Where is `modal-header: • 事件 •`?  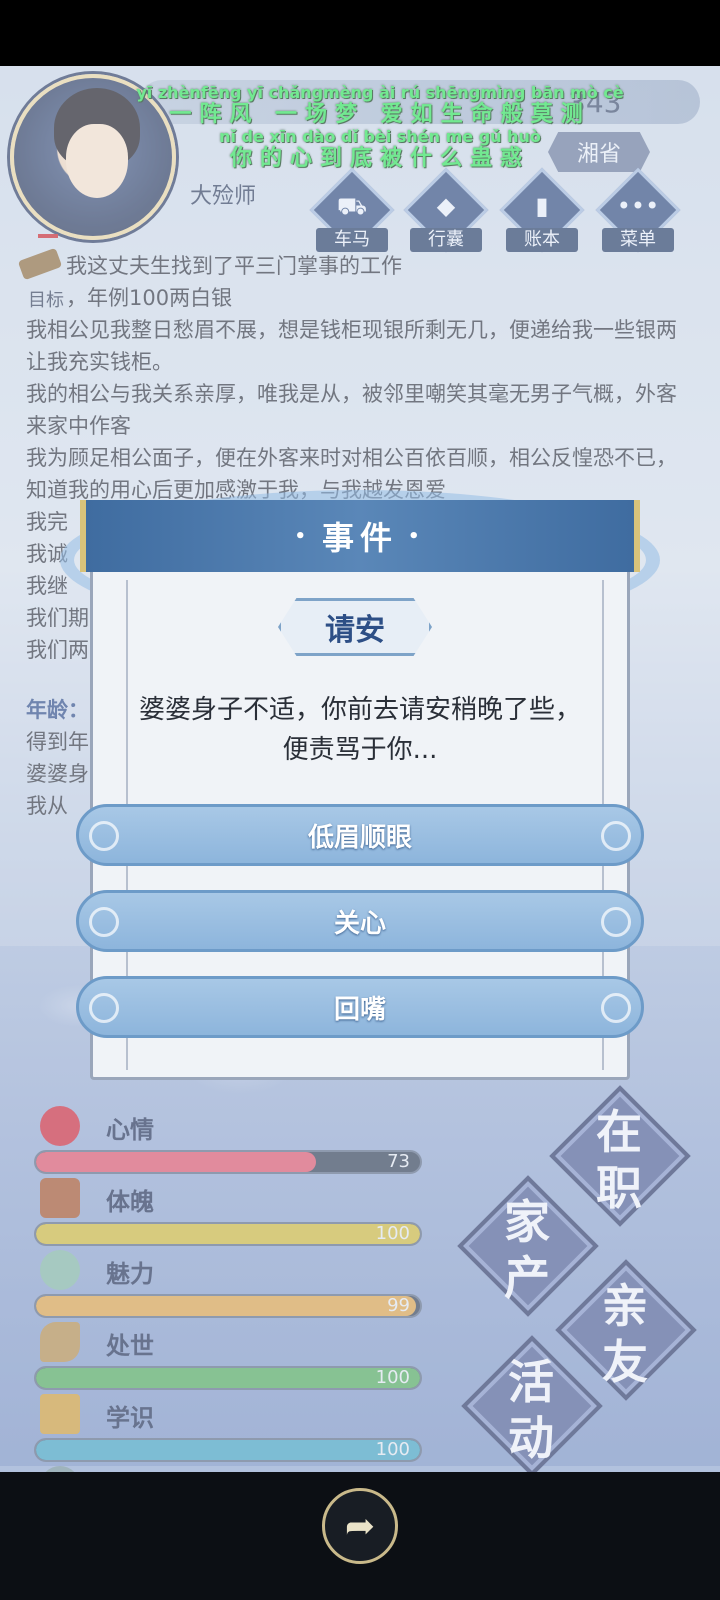
modal-header: • 事件 • is located at coordinates (360, 536).